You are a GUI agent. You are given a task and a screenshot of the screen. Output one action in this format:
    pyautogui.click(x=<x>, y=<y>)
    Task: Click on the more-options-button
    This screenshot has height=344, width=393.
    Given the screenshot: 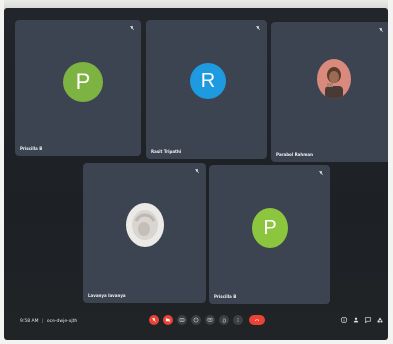 What is the action you would take?
    pyautogui.click(x=238, y=320)
    